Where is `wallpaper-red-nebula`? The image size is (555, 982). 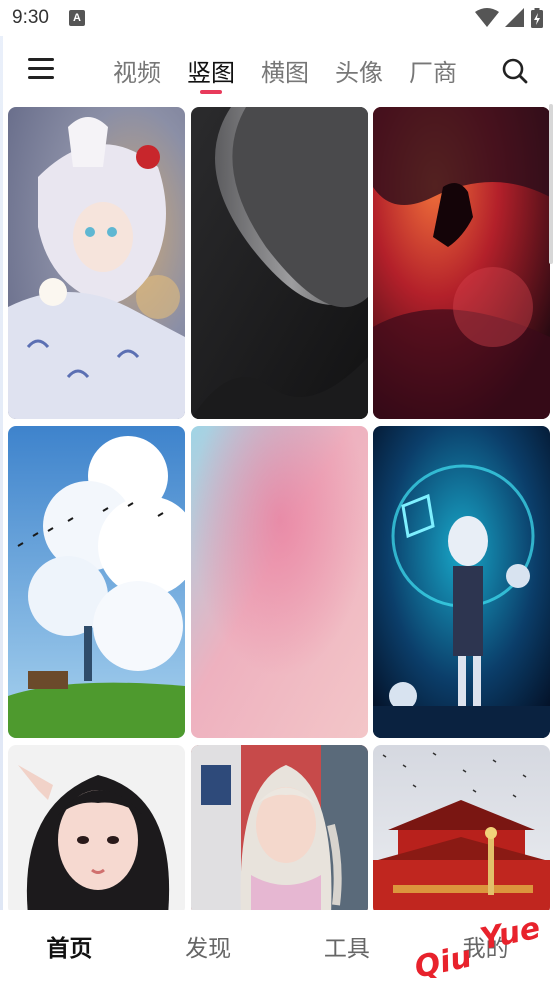
wallpaper-red-nebula is located at coordinates (461, 263).